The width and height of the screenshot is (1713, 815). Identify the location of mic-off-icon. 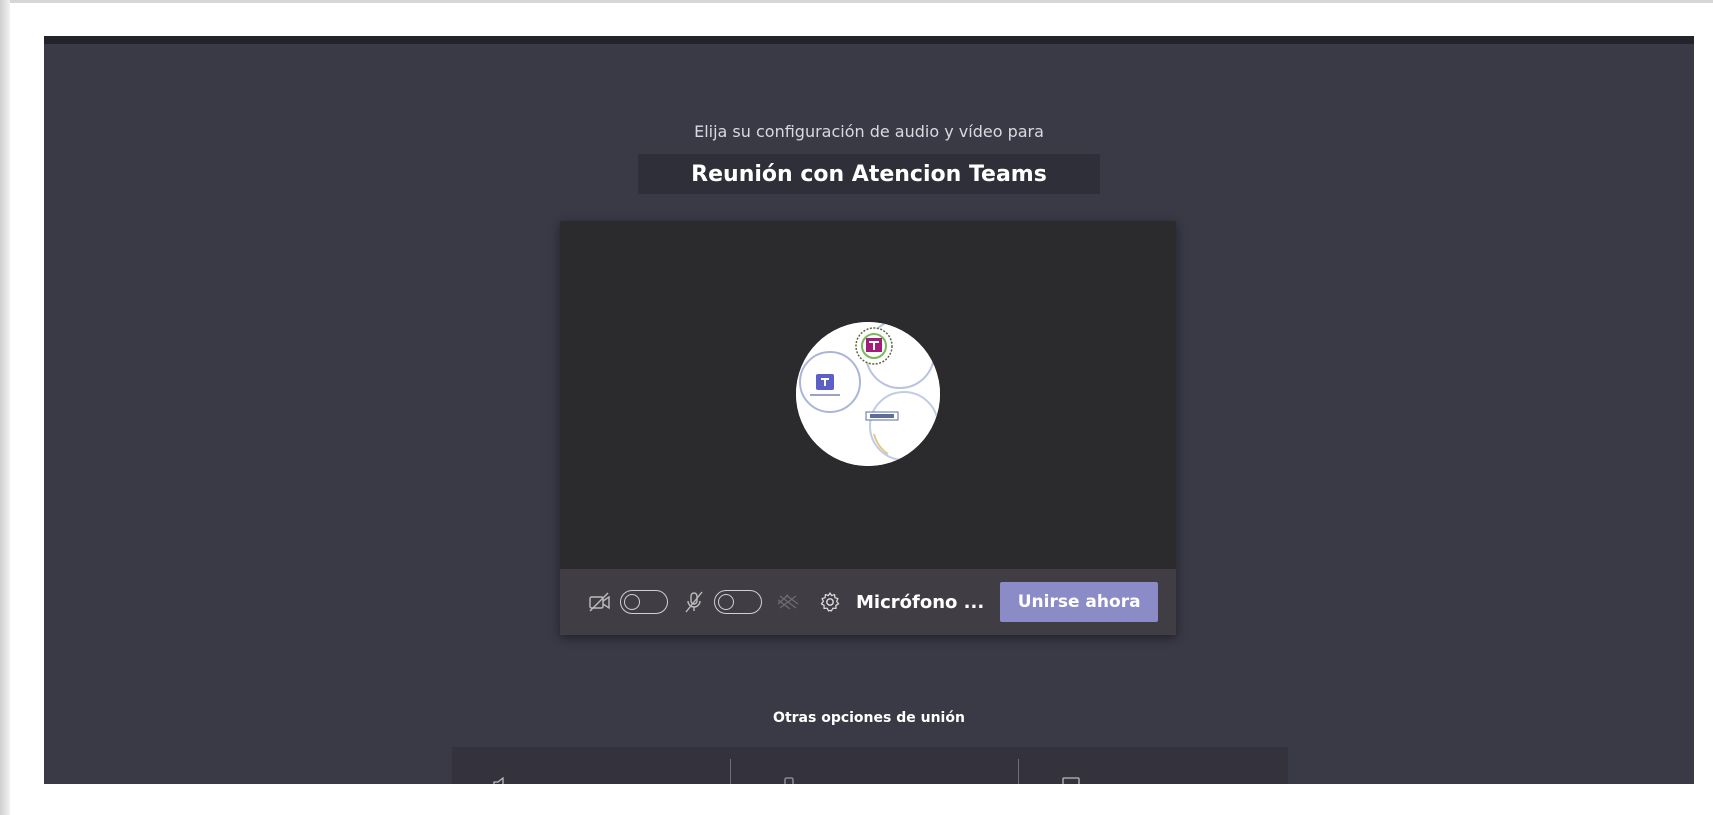
(694, 602).